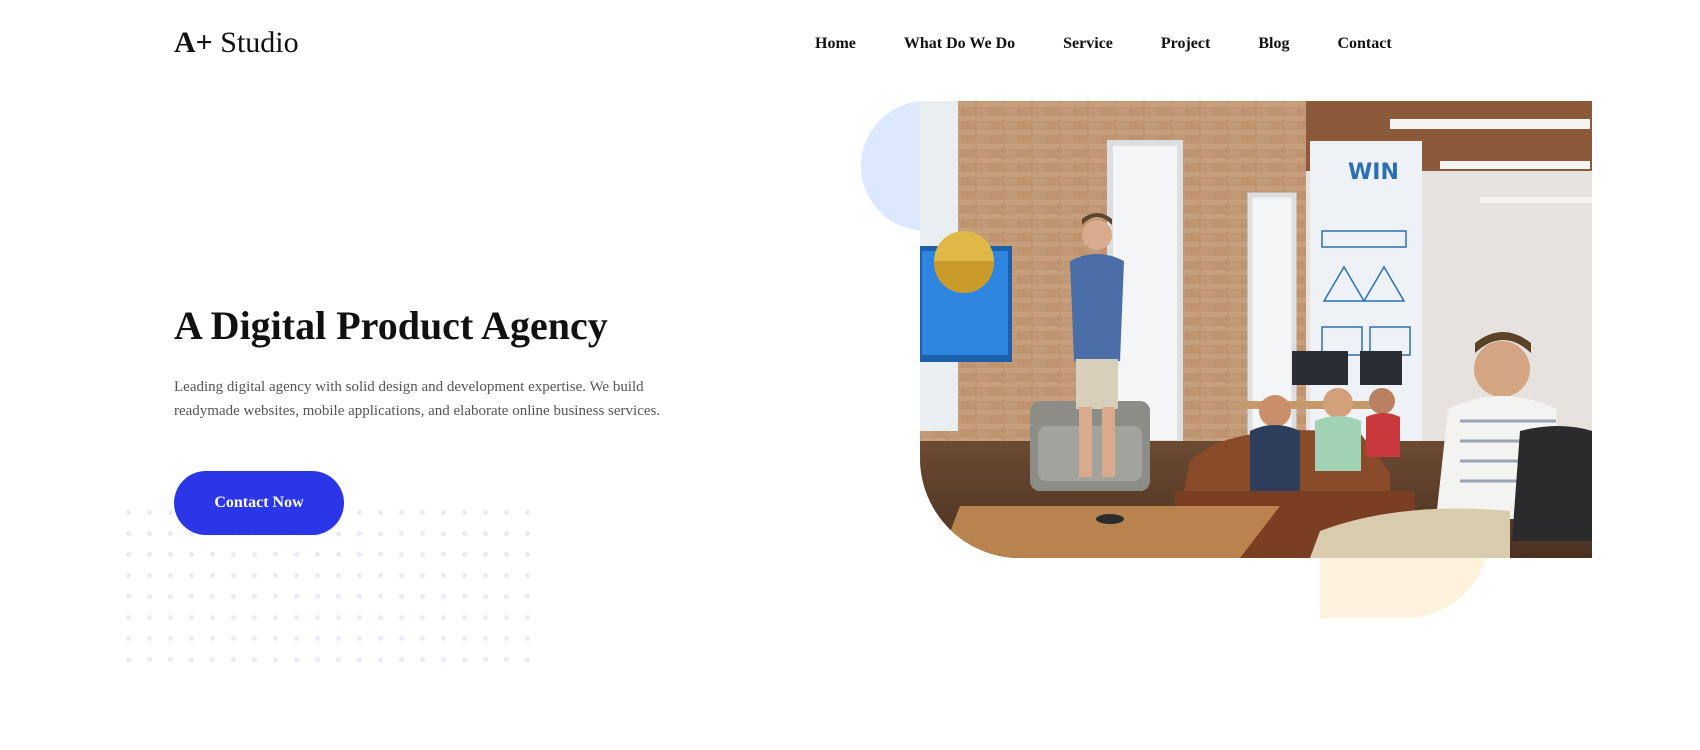 The height and width of the screenshot is (750, 1700). Describe the element at coordinates (835, 44) in the screenshot. I see `nav-home: Home` at that location.